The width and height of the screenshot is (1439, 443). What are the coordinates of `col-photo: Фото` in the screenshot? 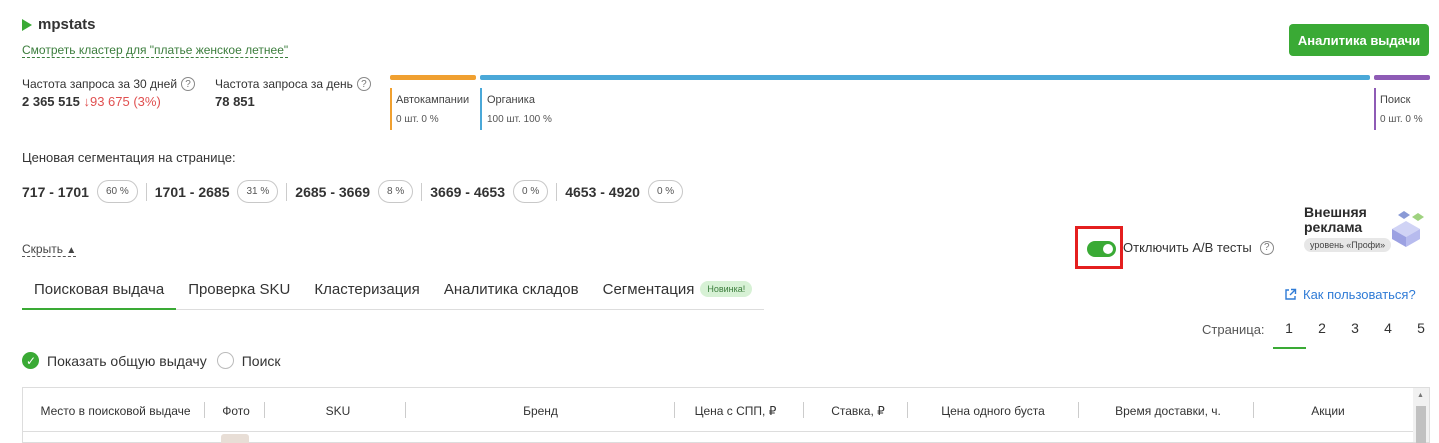 It's located at (236, 411).